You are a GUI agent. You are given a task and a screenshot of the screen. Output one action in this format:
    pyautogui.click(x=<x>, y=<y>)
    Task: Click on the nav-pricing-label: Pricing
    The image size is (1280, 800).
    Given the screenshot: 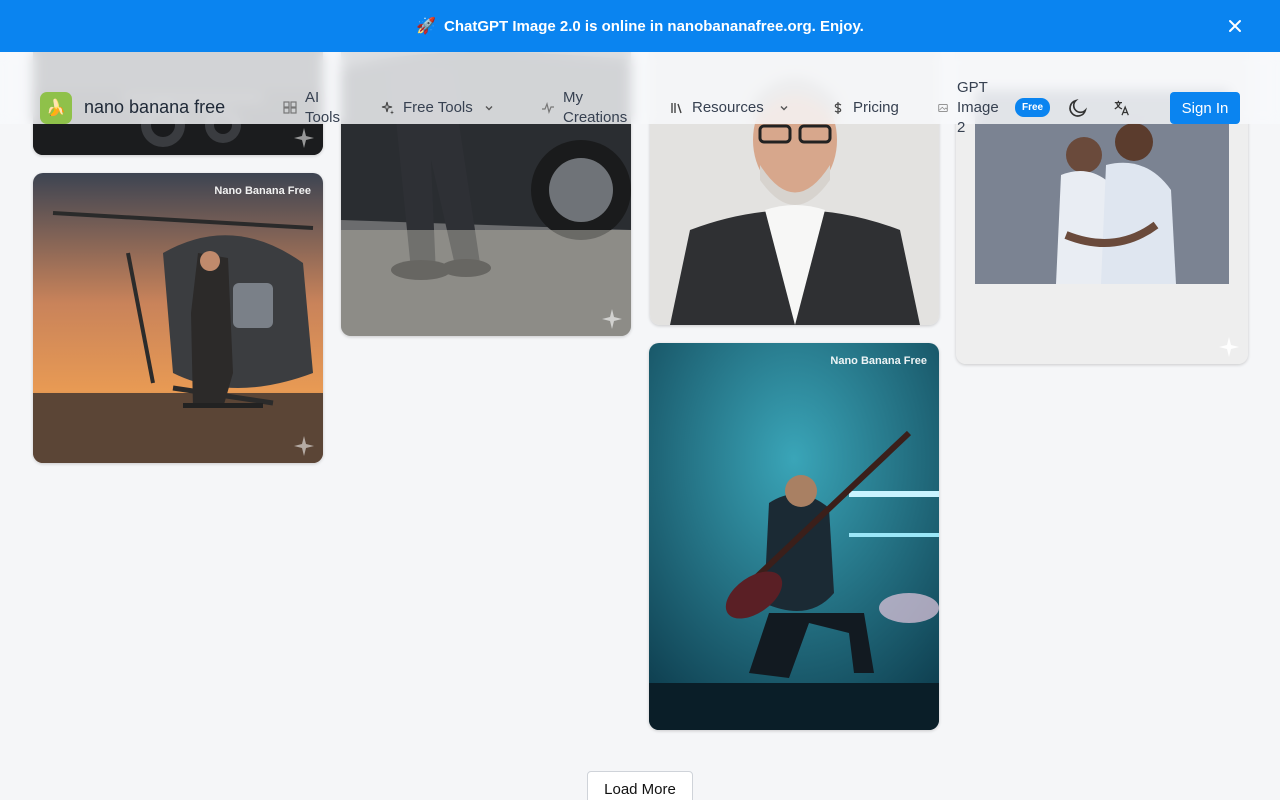 What is the action you would take?
    pyautogui.click(x=876, y=107)
    